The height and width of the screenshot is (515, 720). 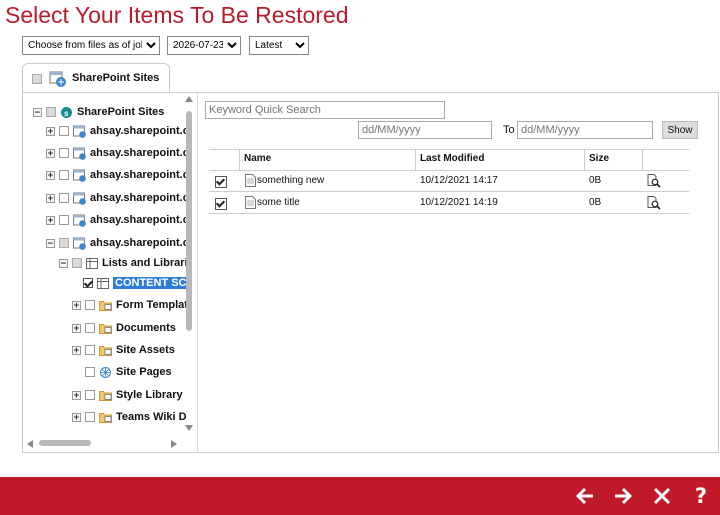 I want to click on tree-site-item: − ahsay.sharepoint.c, so click(x=117, y=243).